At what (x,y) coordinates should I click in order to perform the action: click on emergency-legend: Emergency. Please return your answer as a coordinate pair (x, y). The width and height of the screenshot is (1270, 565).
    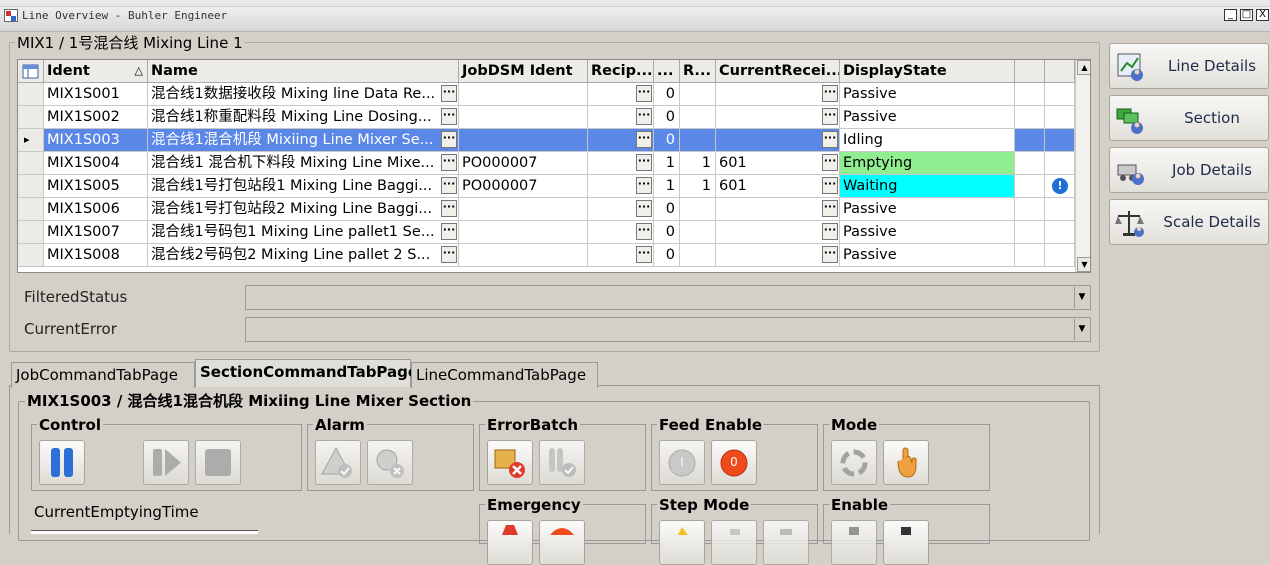
    Looking at the image, I should click on (534, 505).